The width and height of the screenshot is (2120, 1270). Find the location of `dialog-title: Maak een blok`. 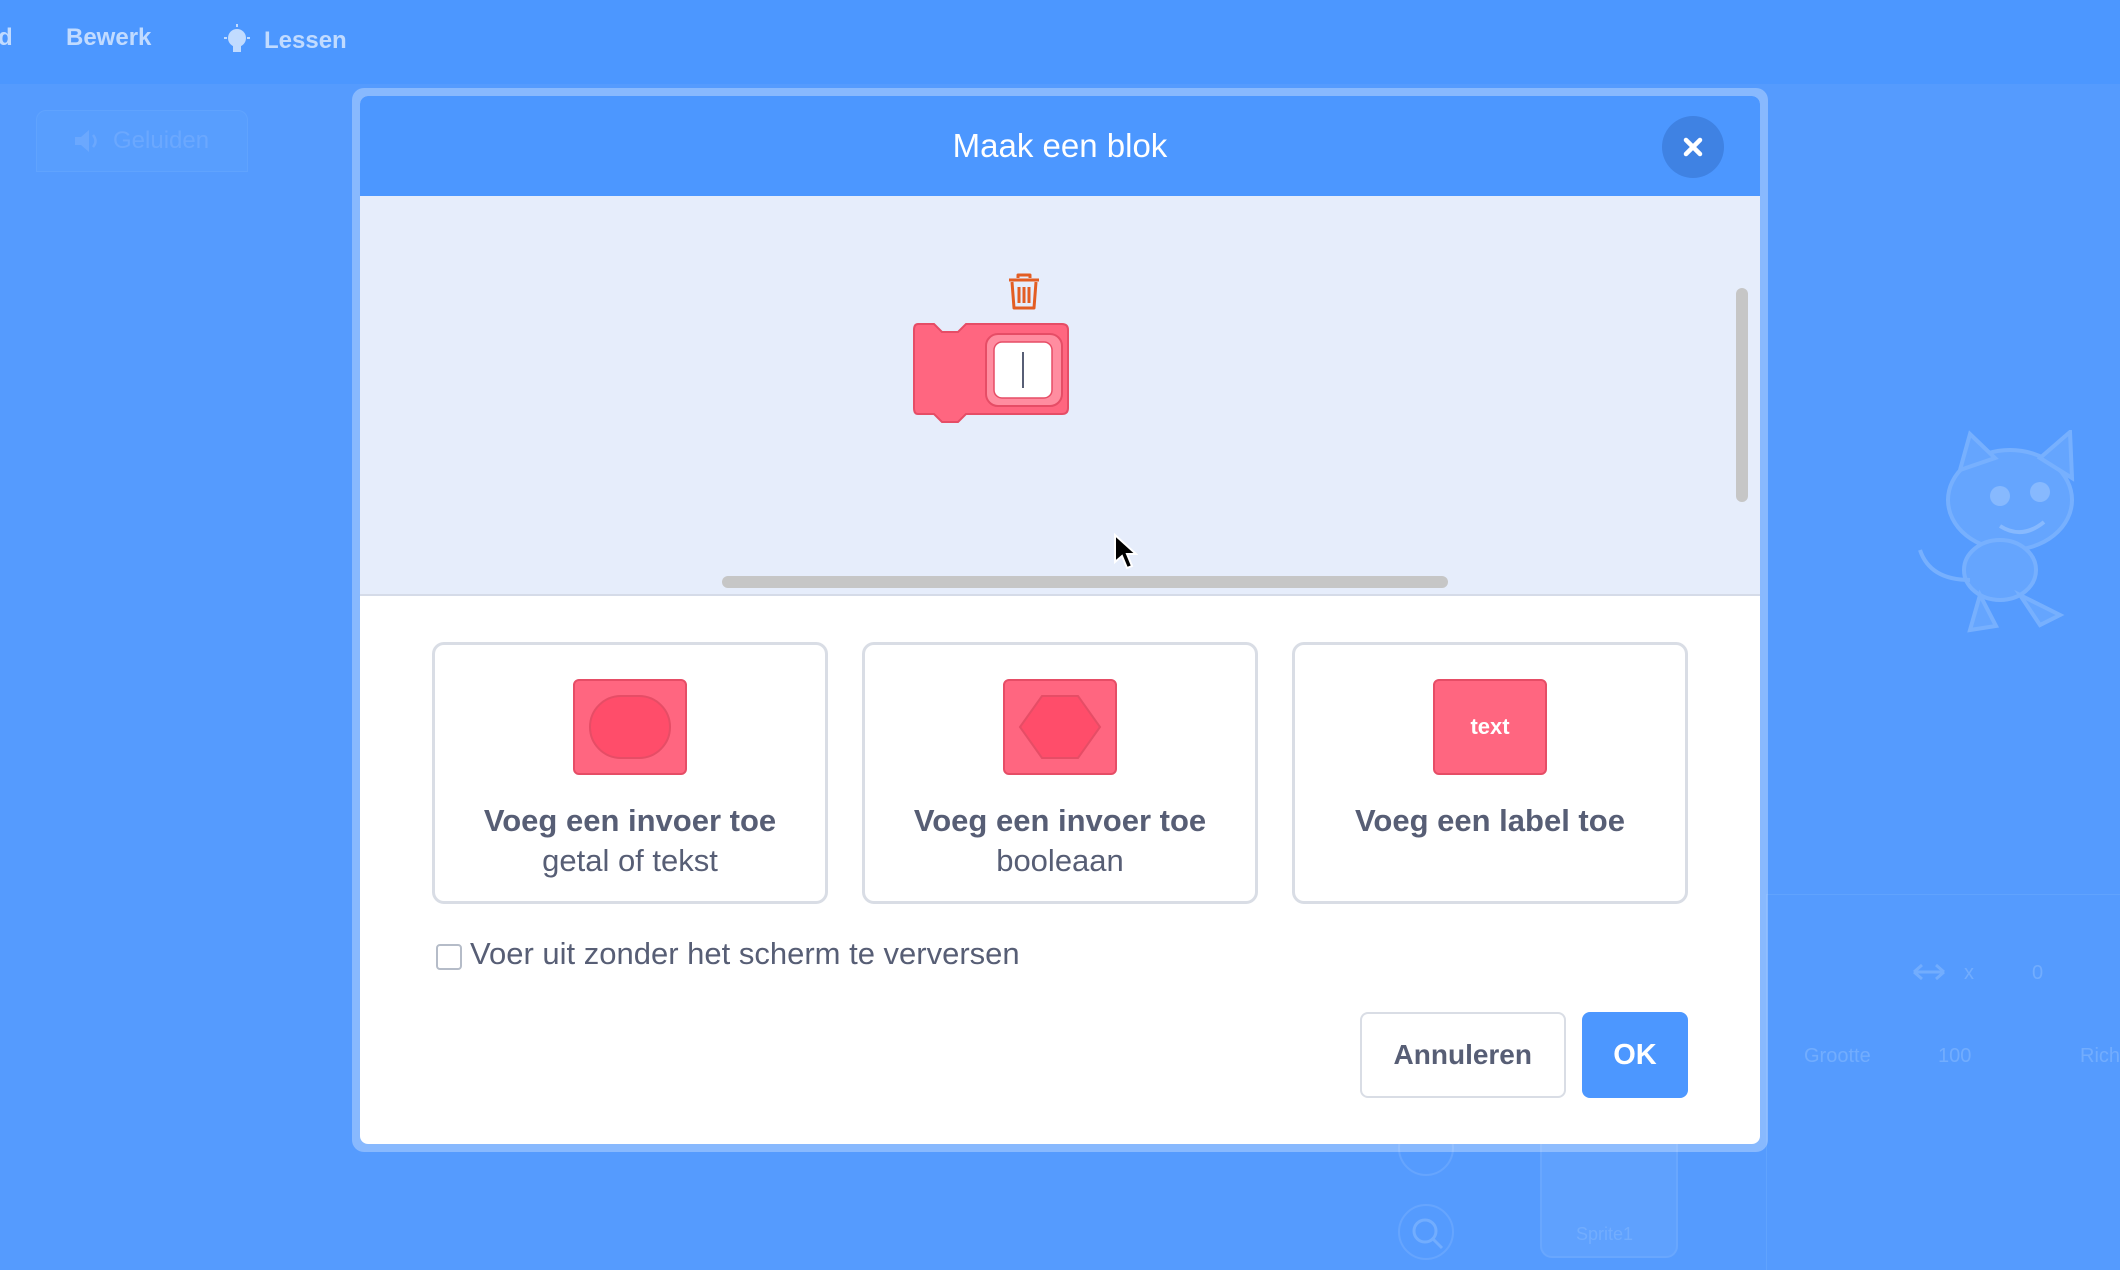

dialog-title: Maak een blok is located at coordinates (1060, 145).